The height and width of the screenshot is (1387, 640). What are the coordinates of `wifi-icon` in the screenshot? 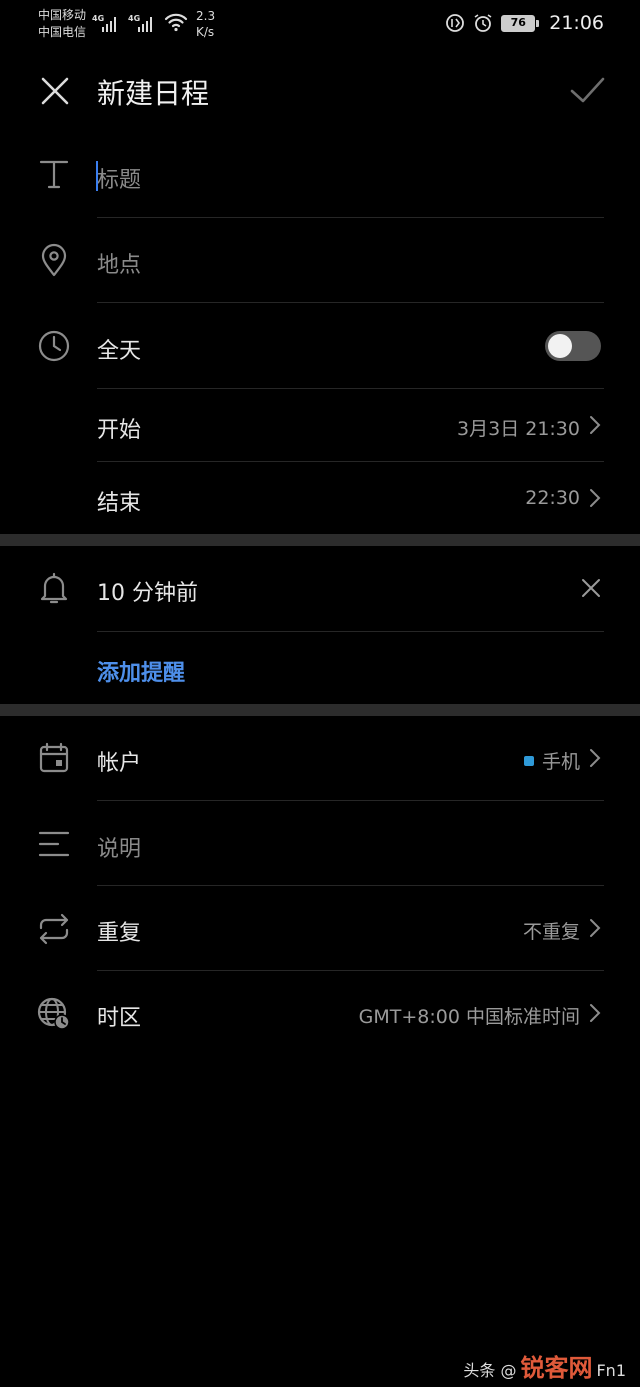 It's located at (176, 22).